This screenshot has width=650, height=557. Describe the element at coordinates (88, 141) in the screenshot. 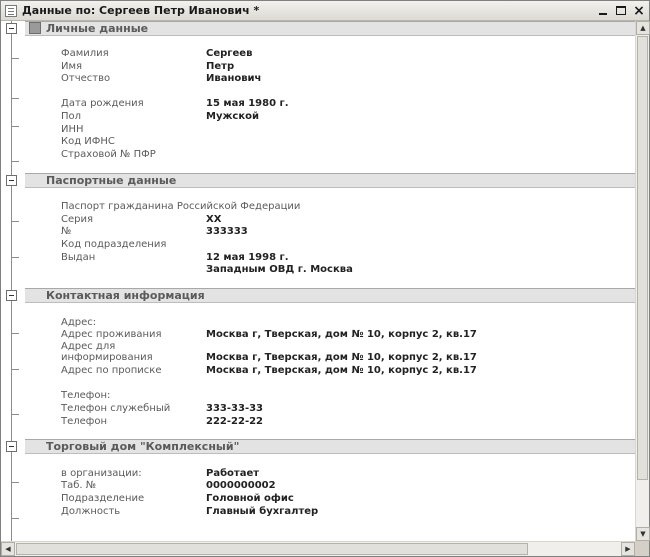

I see `field-label: Код ИФНС` at that location.